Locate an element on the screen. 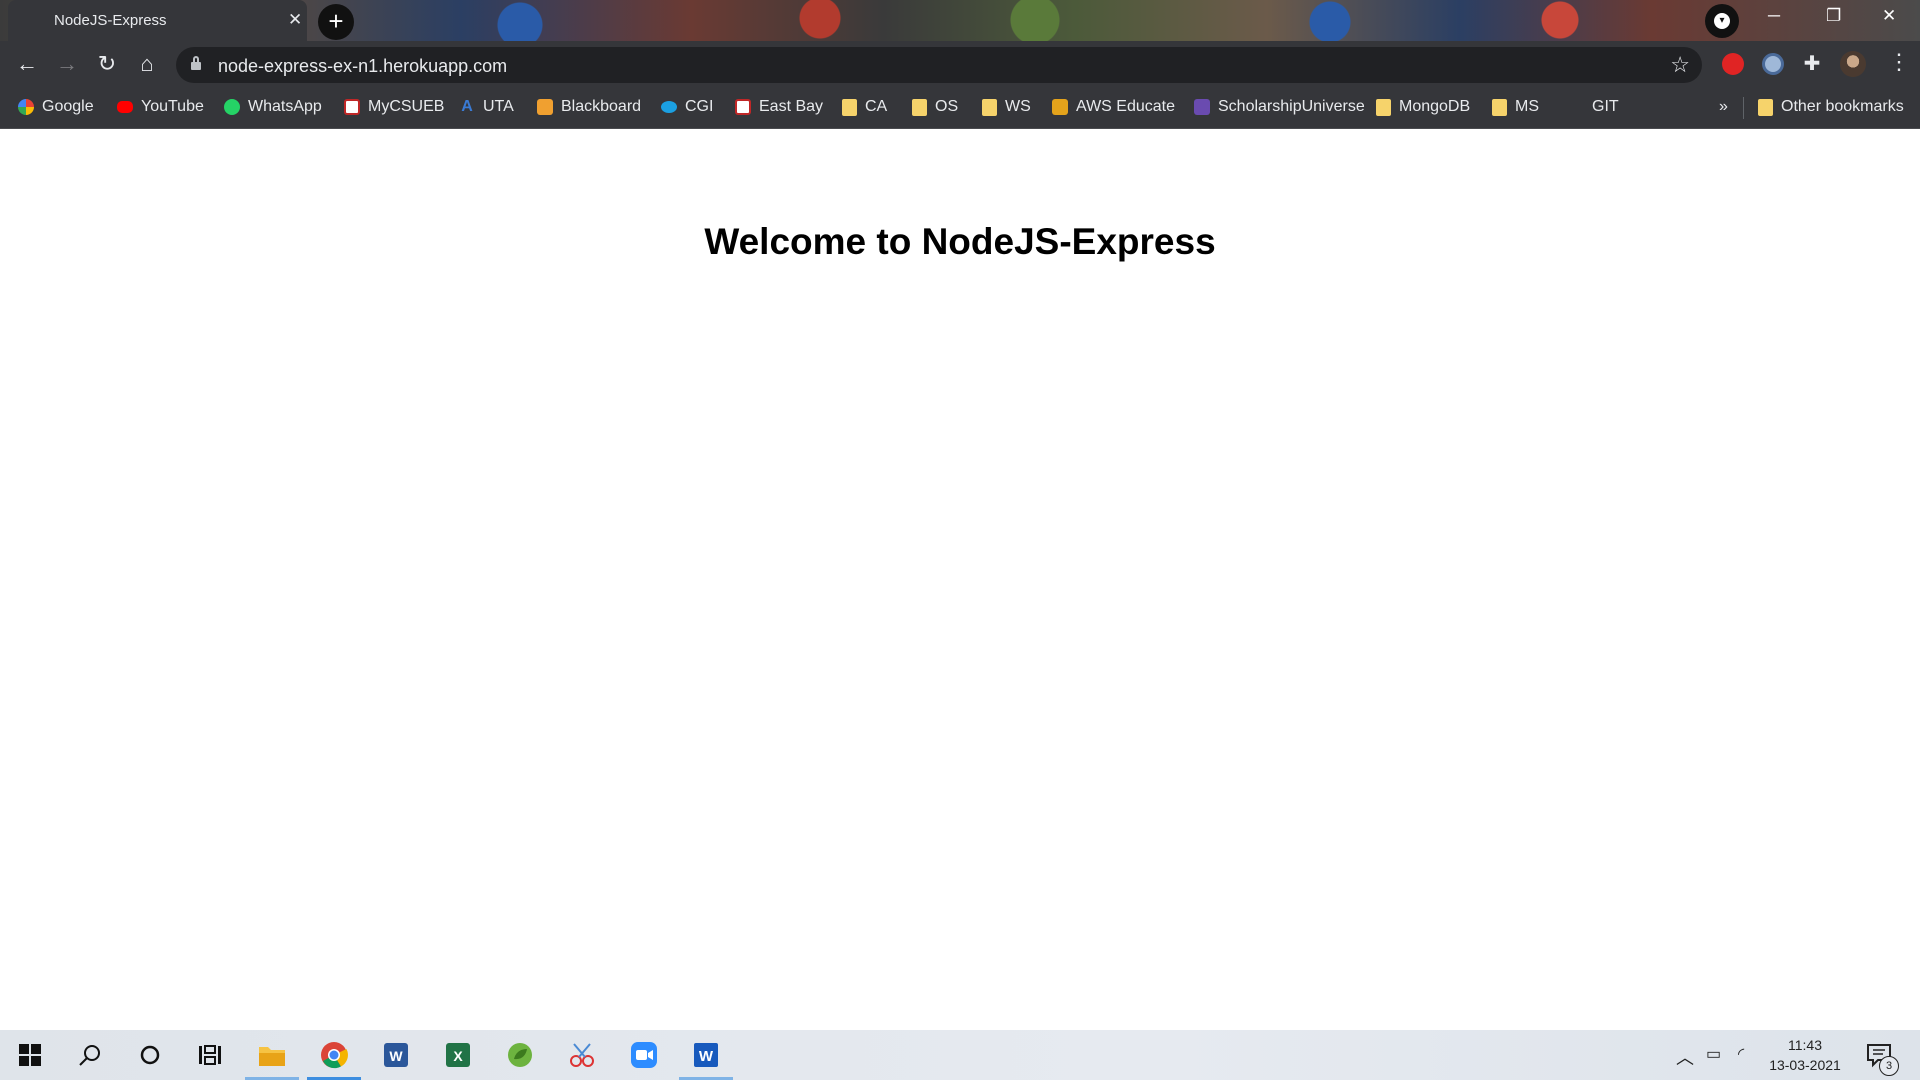 This screenshot has height=1080, width=1920. bookmark-folder-ca: CA is located at coordinates (864, 107).